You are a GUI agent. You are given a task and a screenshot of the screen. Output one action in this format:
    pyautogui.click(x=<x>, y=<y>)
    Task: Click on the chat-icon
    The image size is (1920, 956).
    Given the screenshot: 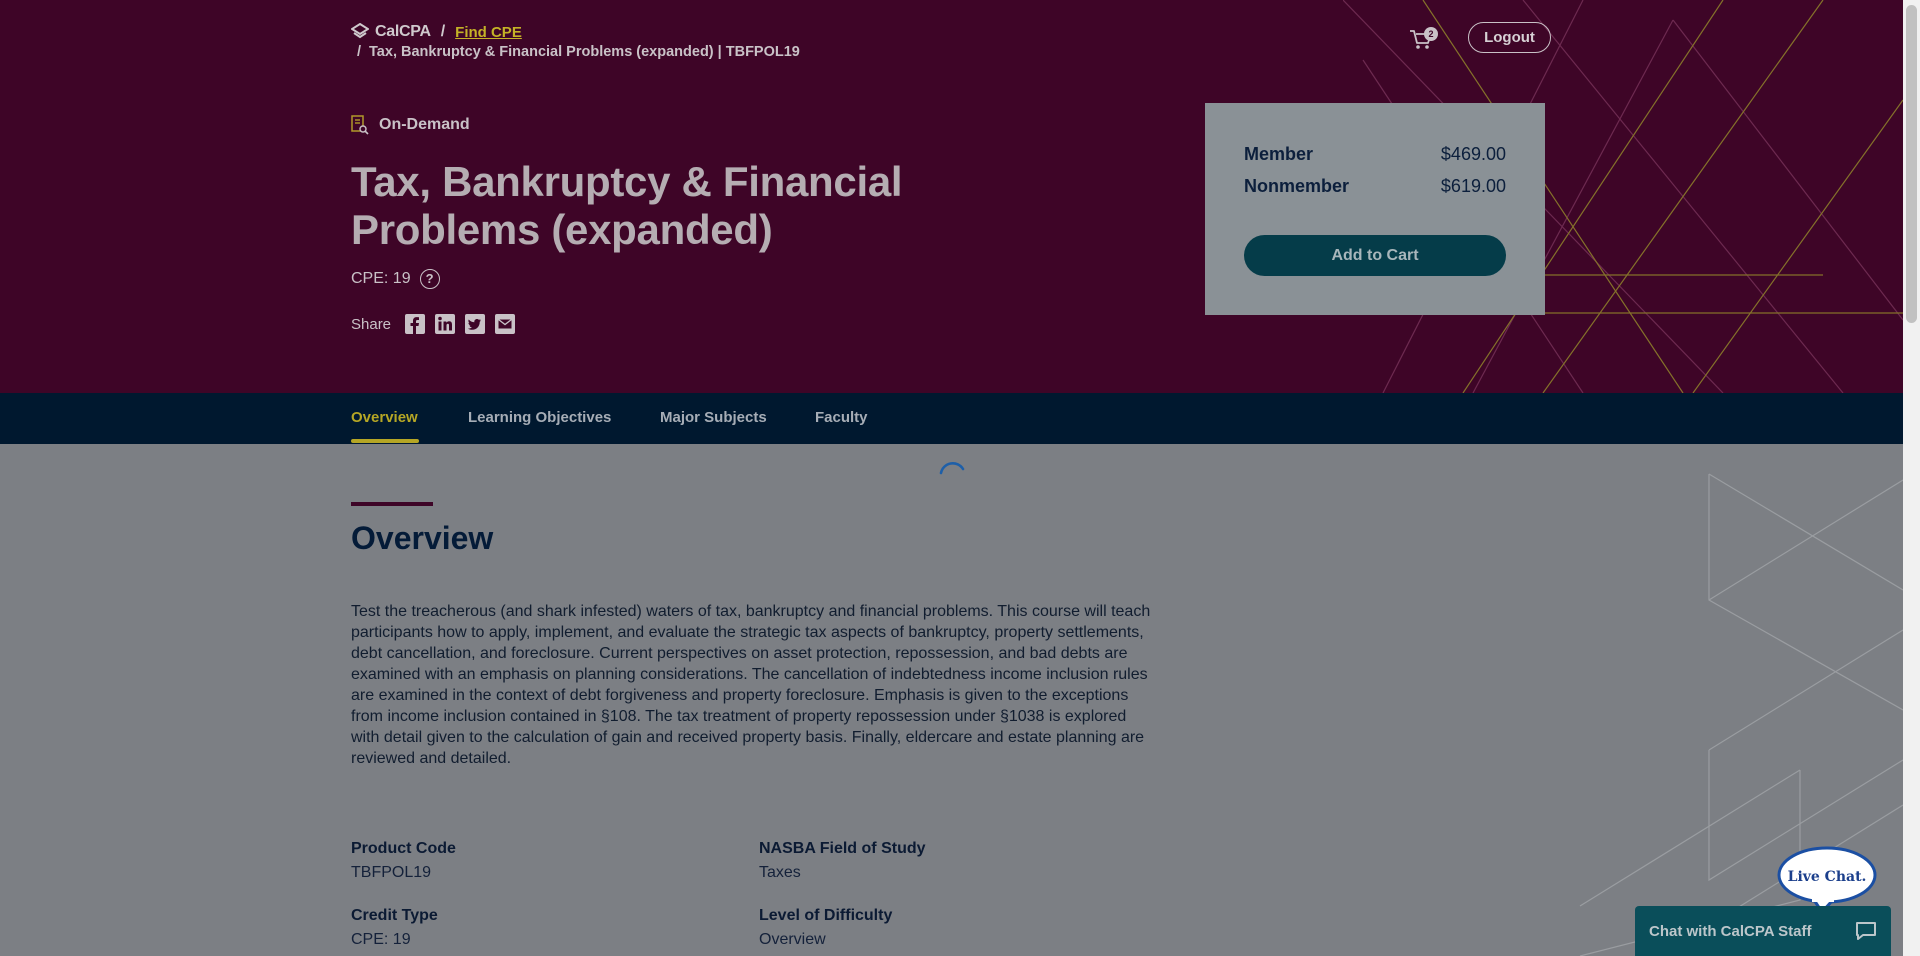 What is the action you would take?
    pyautogui.click(x=1866, y=931)
    